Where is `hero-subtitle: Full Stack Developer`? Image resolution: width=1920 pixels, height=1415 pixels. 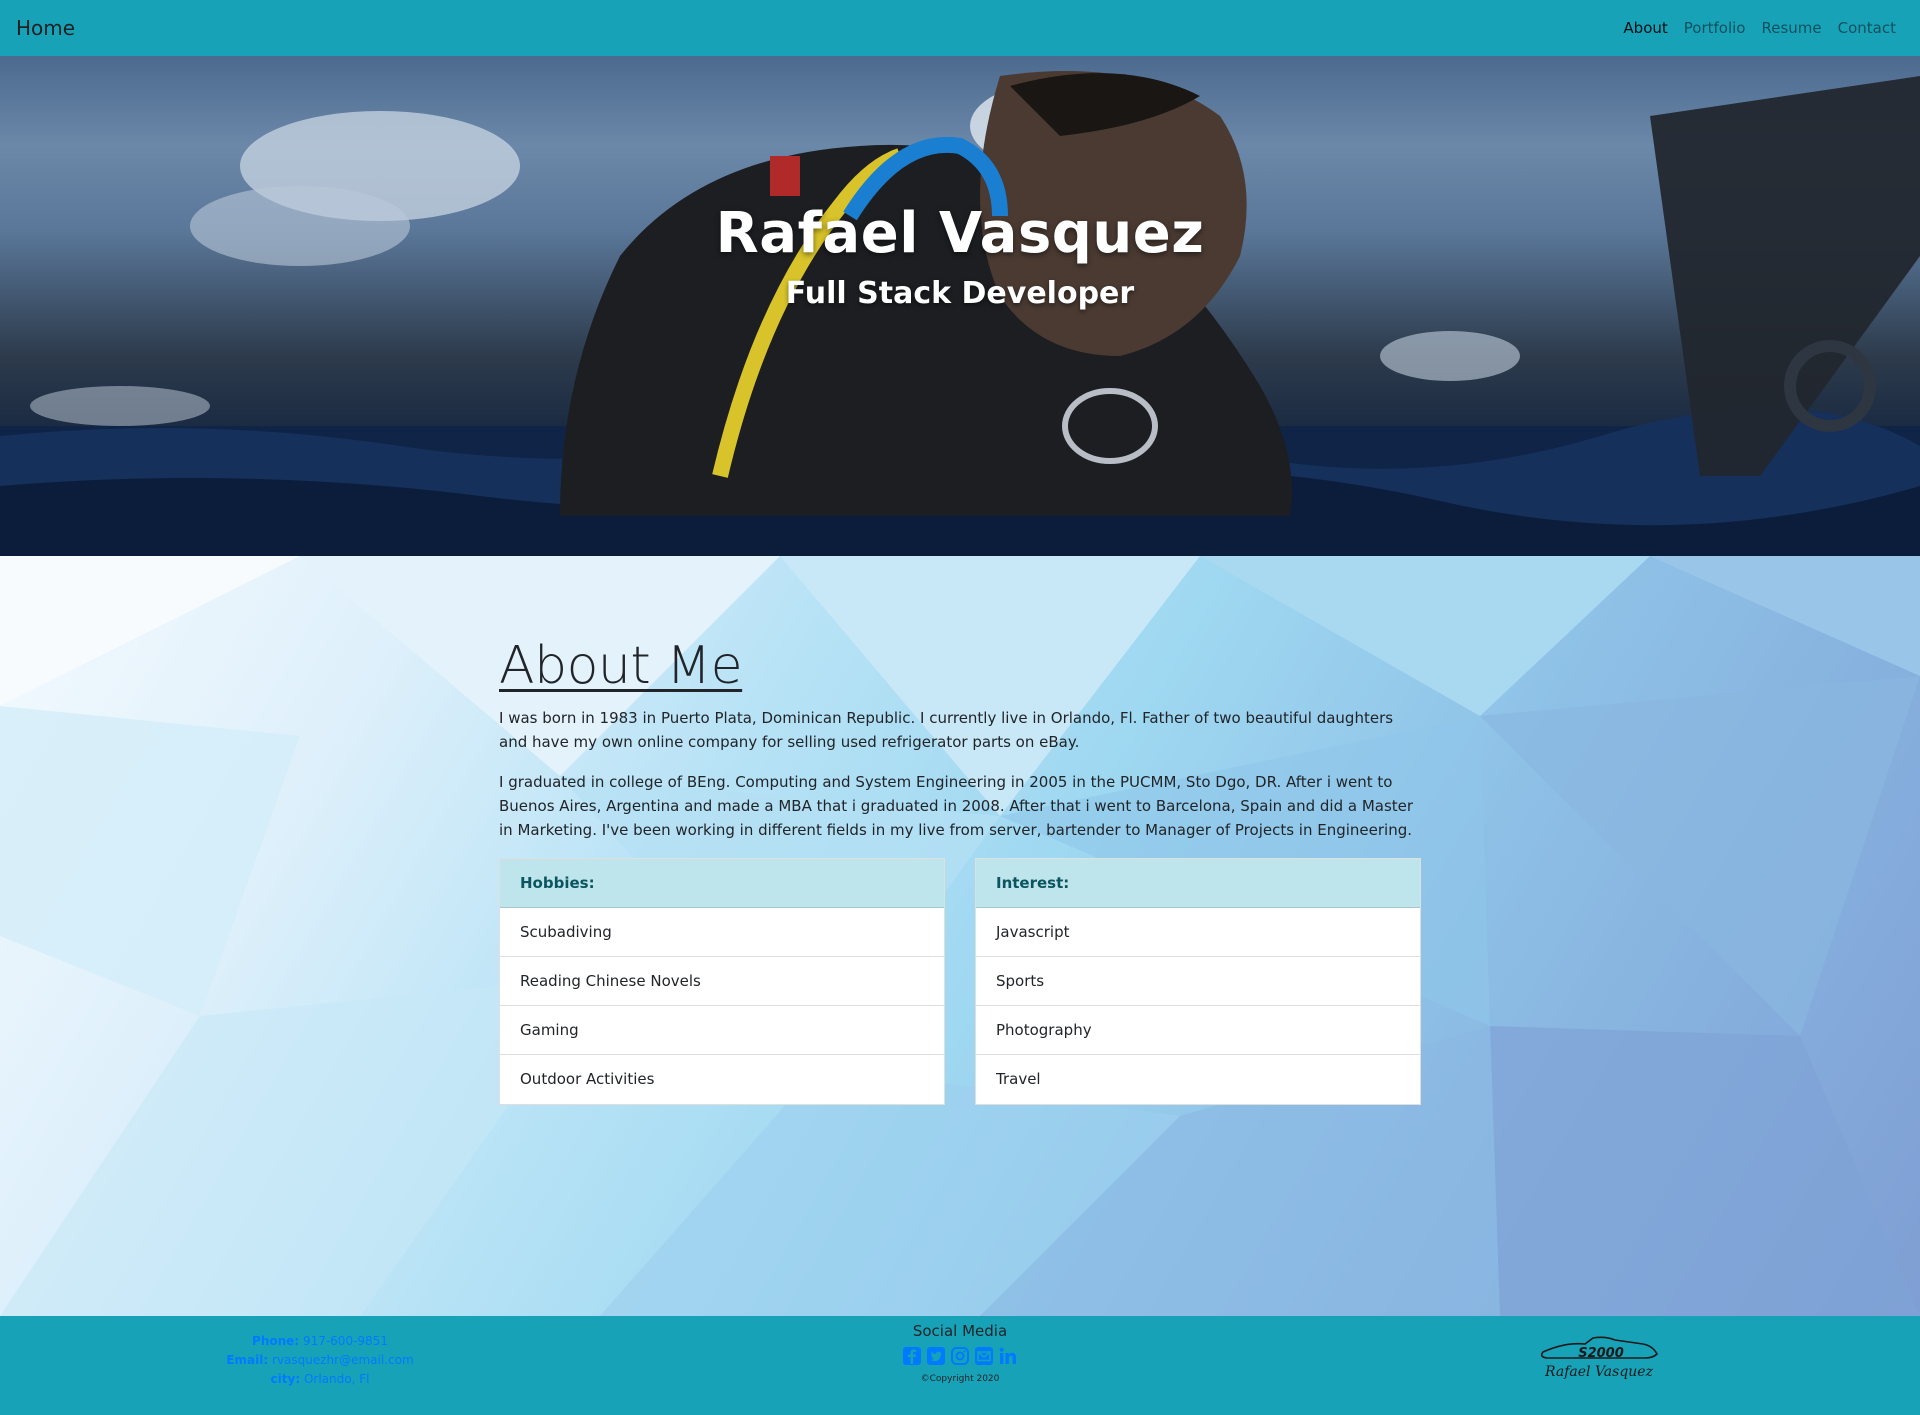 hero-subtitle: Full Stack Developer is located at coordinates (960, 293).